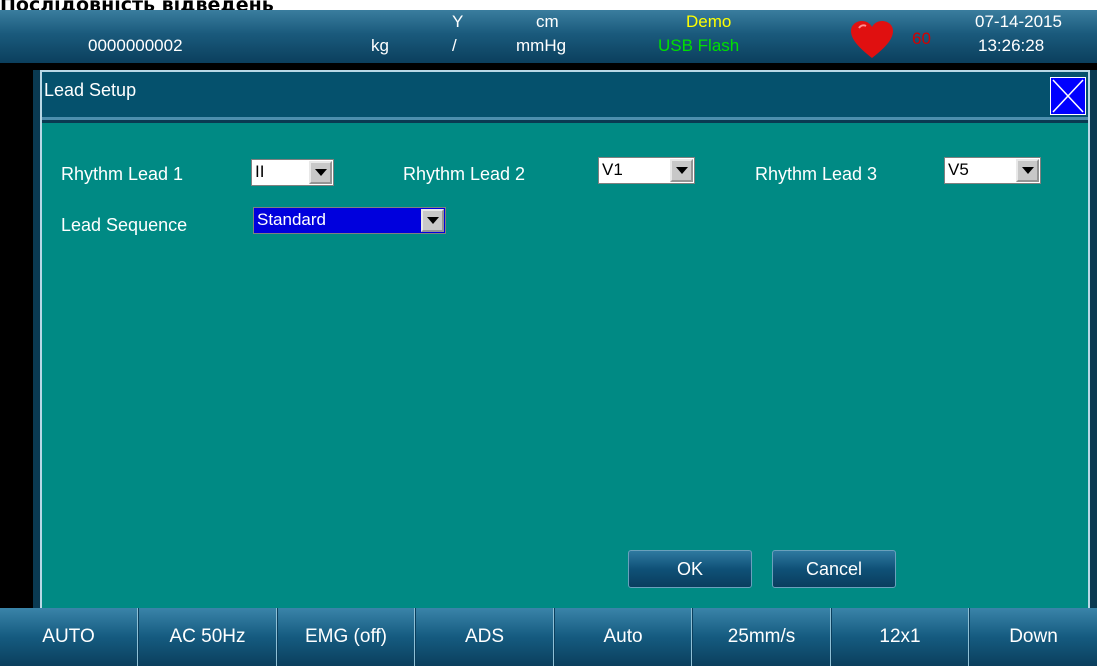  I want to click on dialog-title-bar: Lead Setup, so click(565, 96).